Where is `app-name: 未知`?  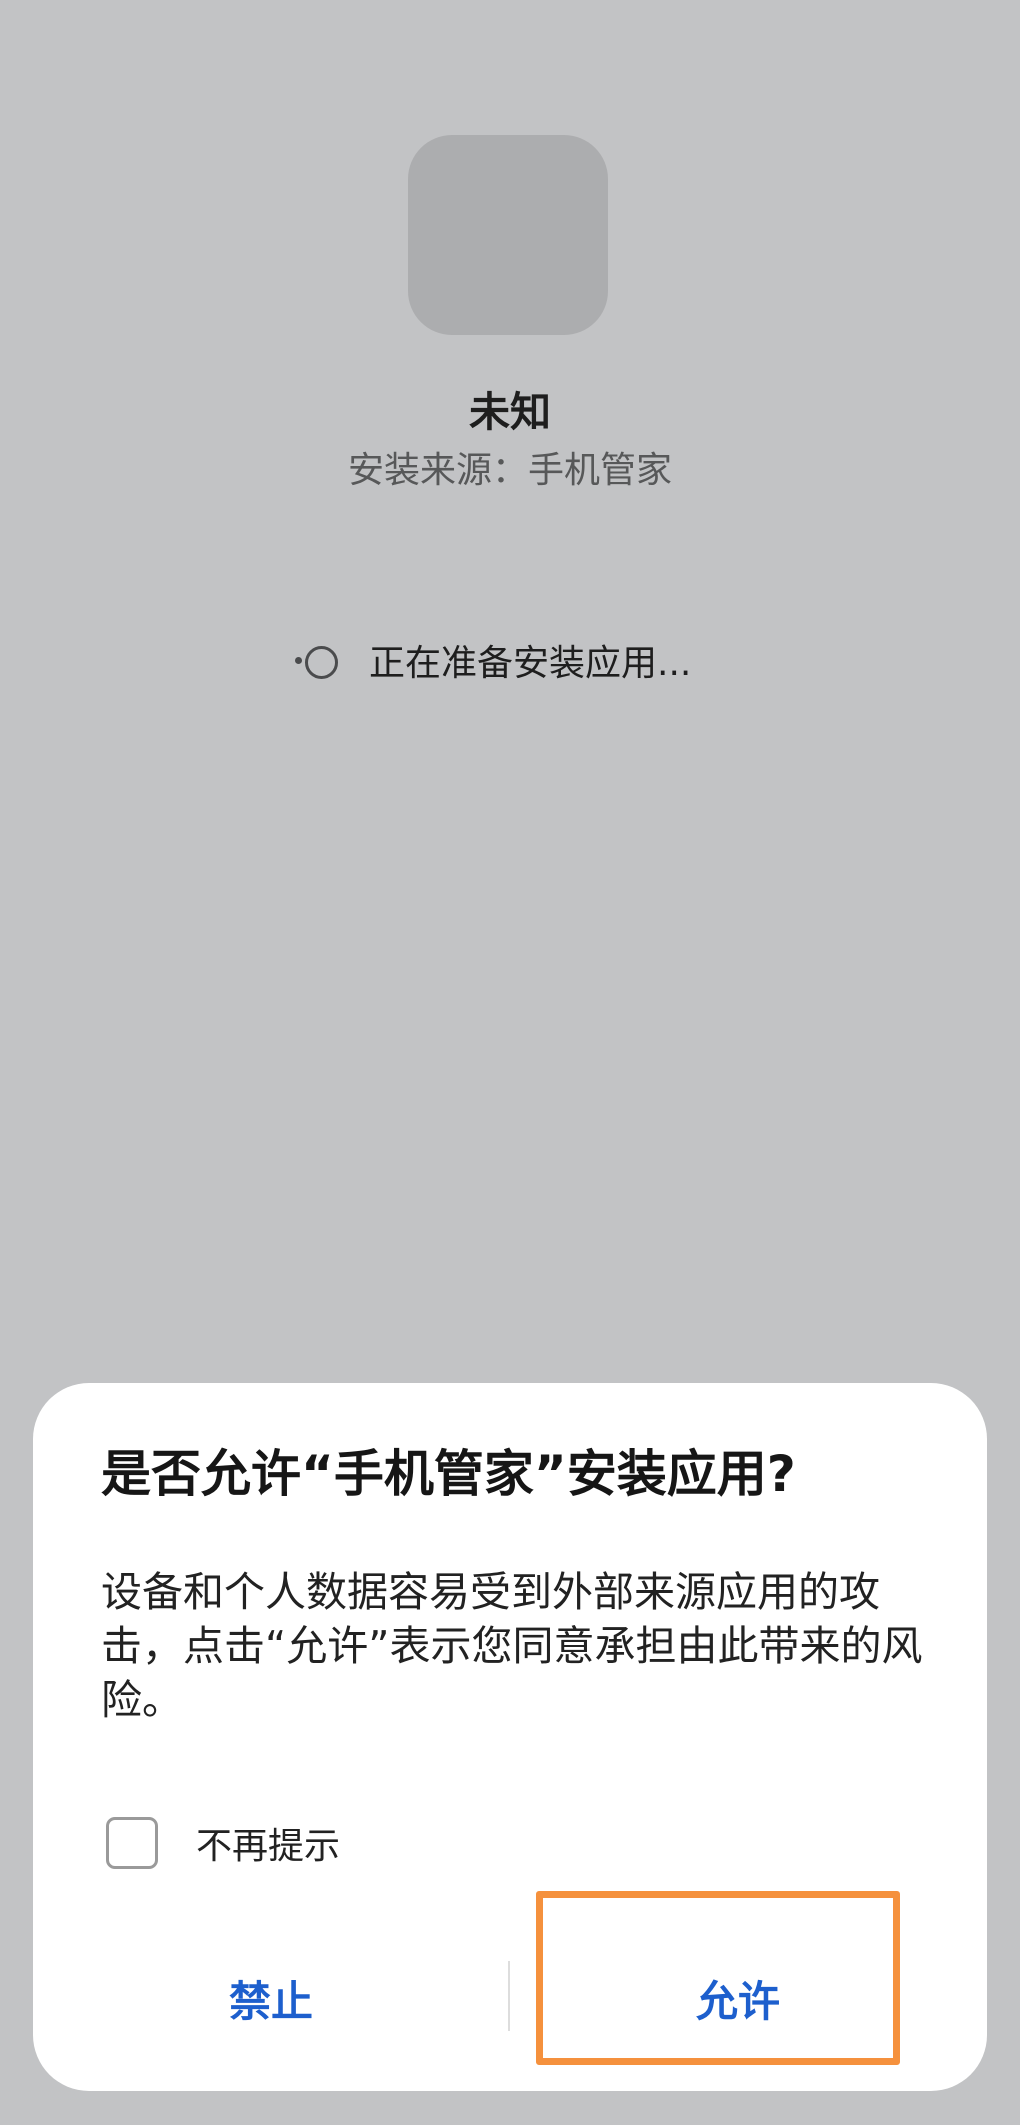 app-name: 未知 is located at coordinates (510, 412).